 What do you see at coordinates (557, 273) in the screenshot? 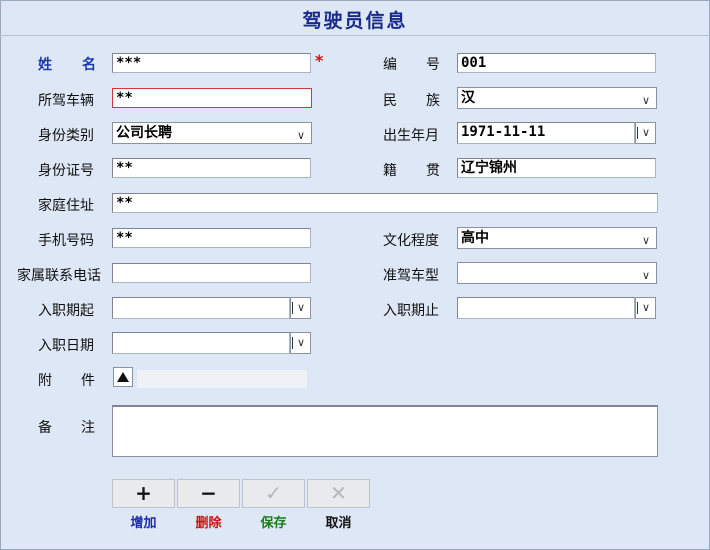
I see `license-type-select: ∨` at bounding box center [557, 273].